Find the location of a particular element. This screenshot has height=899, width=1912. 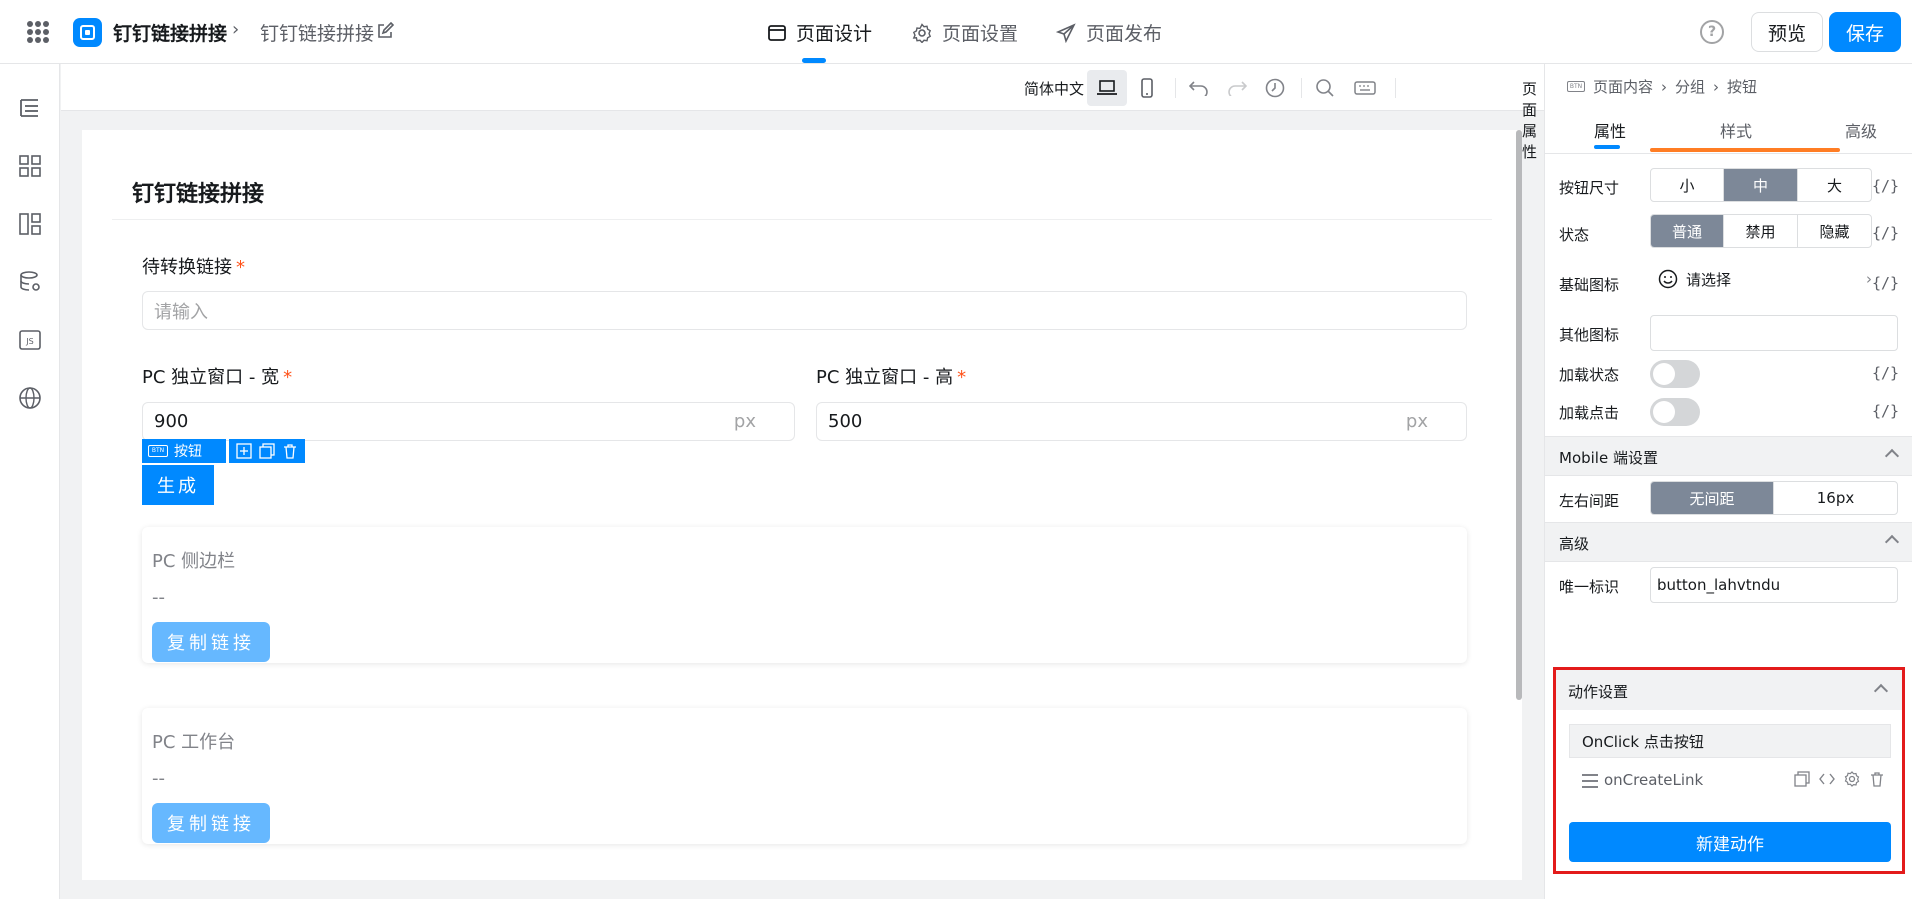

action-settings-header: 动作设置 is located at coordinates (1729, 690).